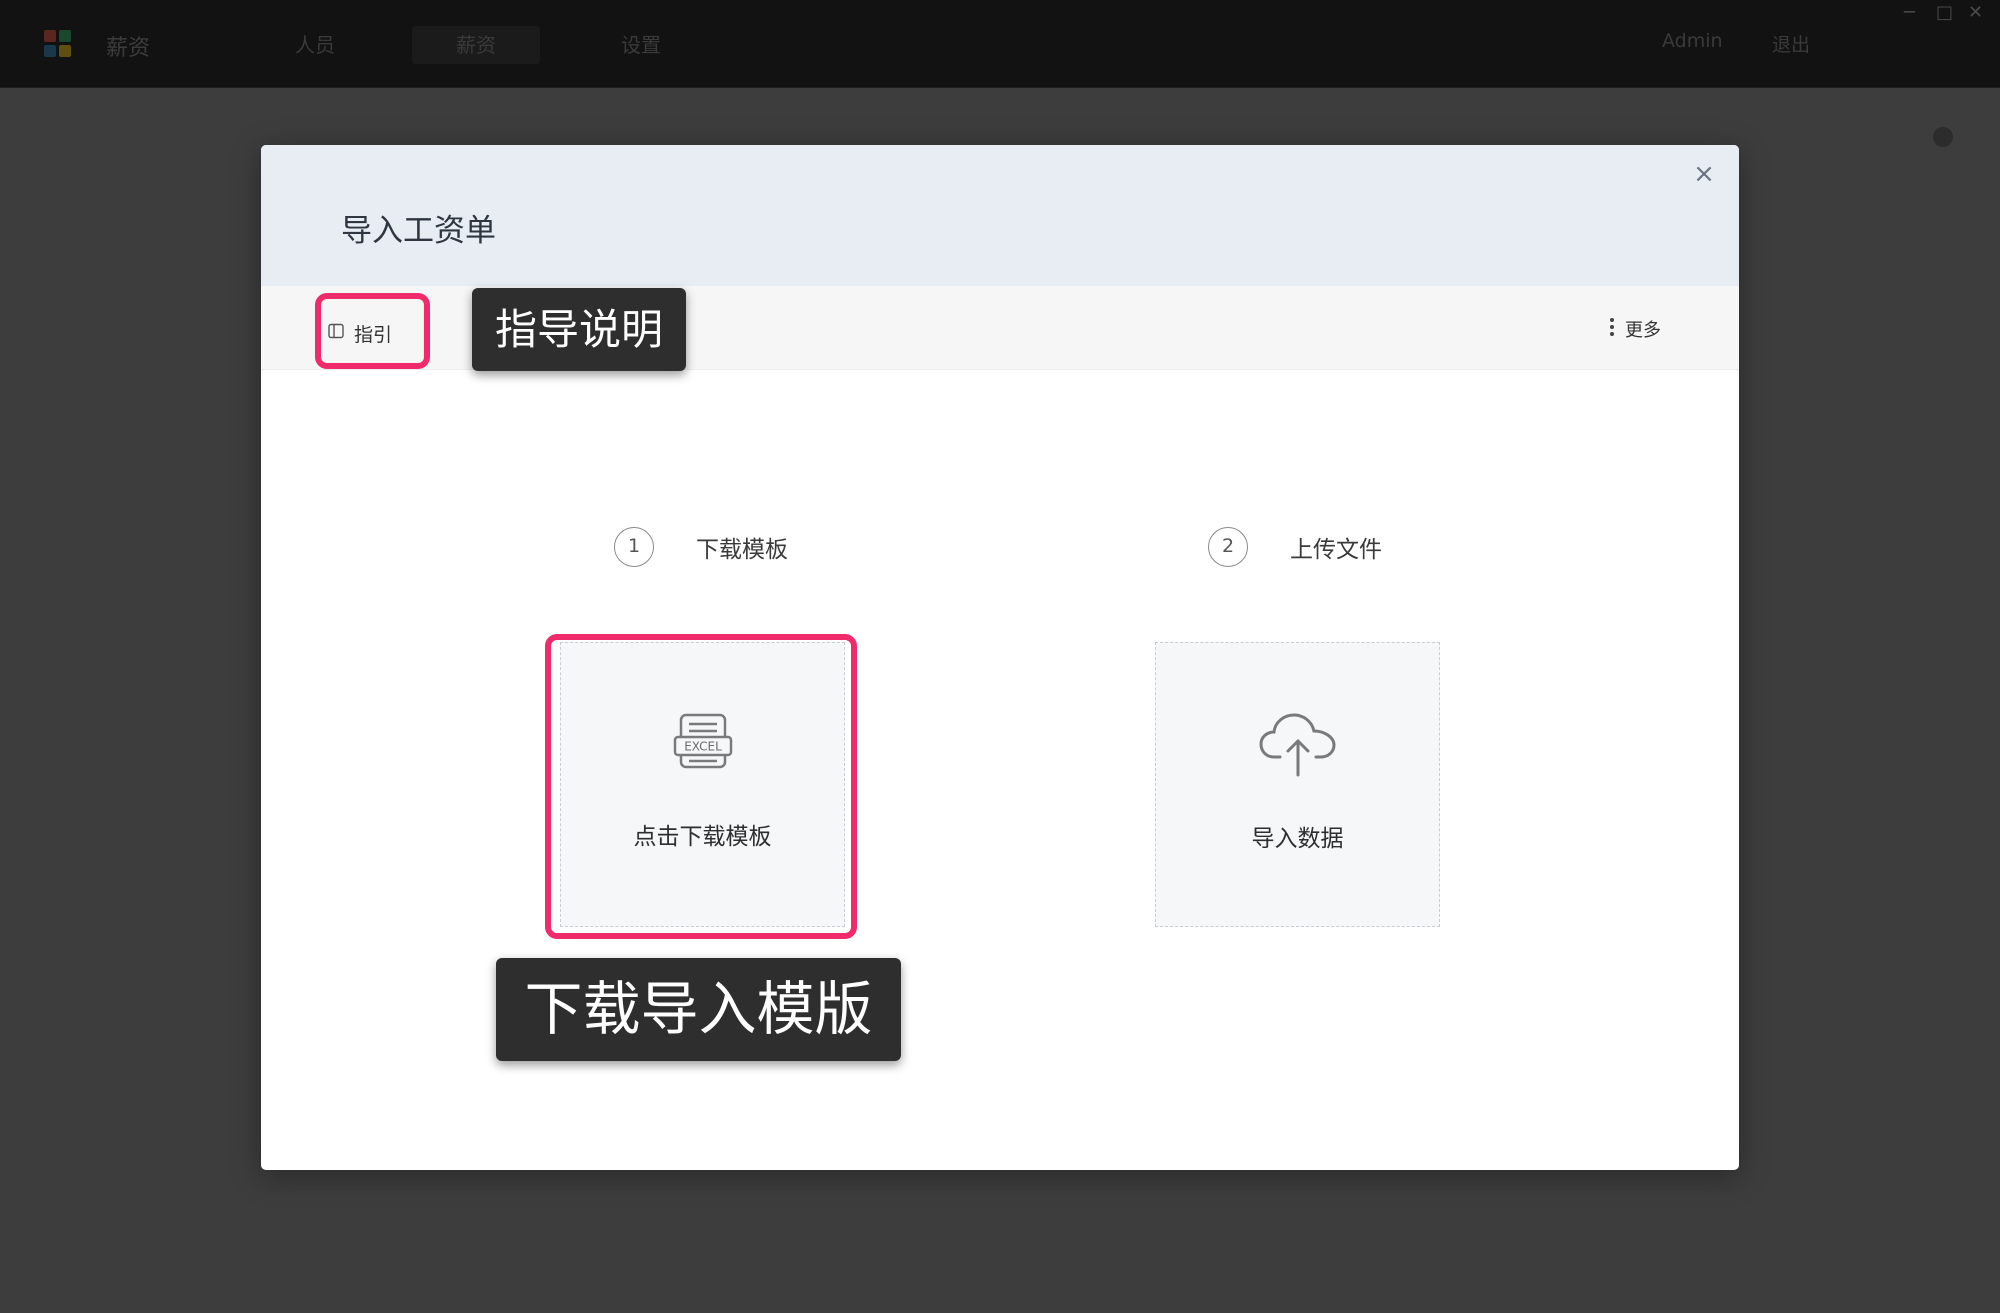 The height and width of the screenshot is (1313, 2000). I want to click on logout-link: 退出, so click(1791, 43).